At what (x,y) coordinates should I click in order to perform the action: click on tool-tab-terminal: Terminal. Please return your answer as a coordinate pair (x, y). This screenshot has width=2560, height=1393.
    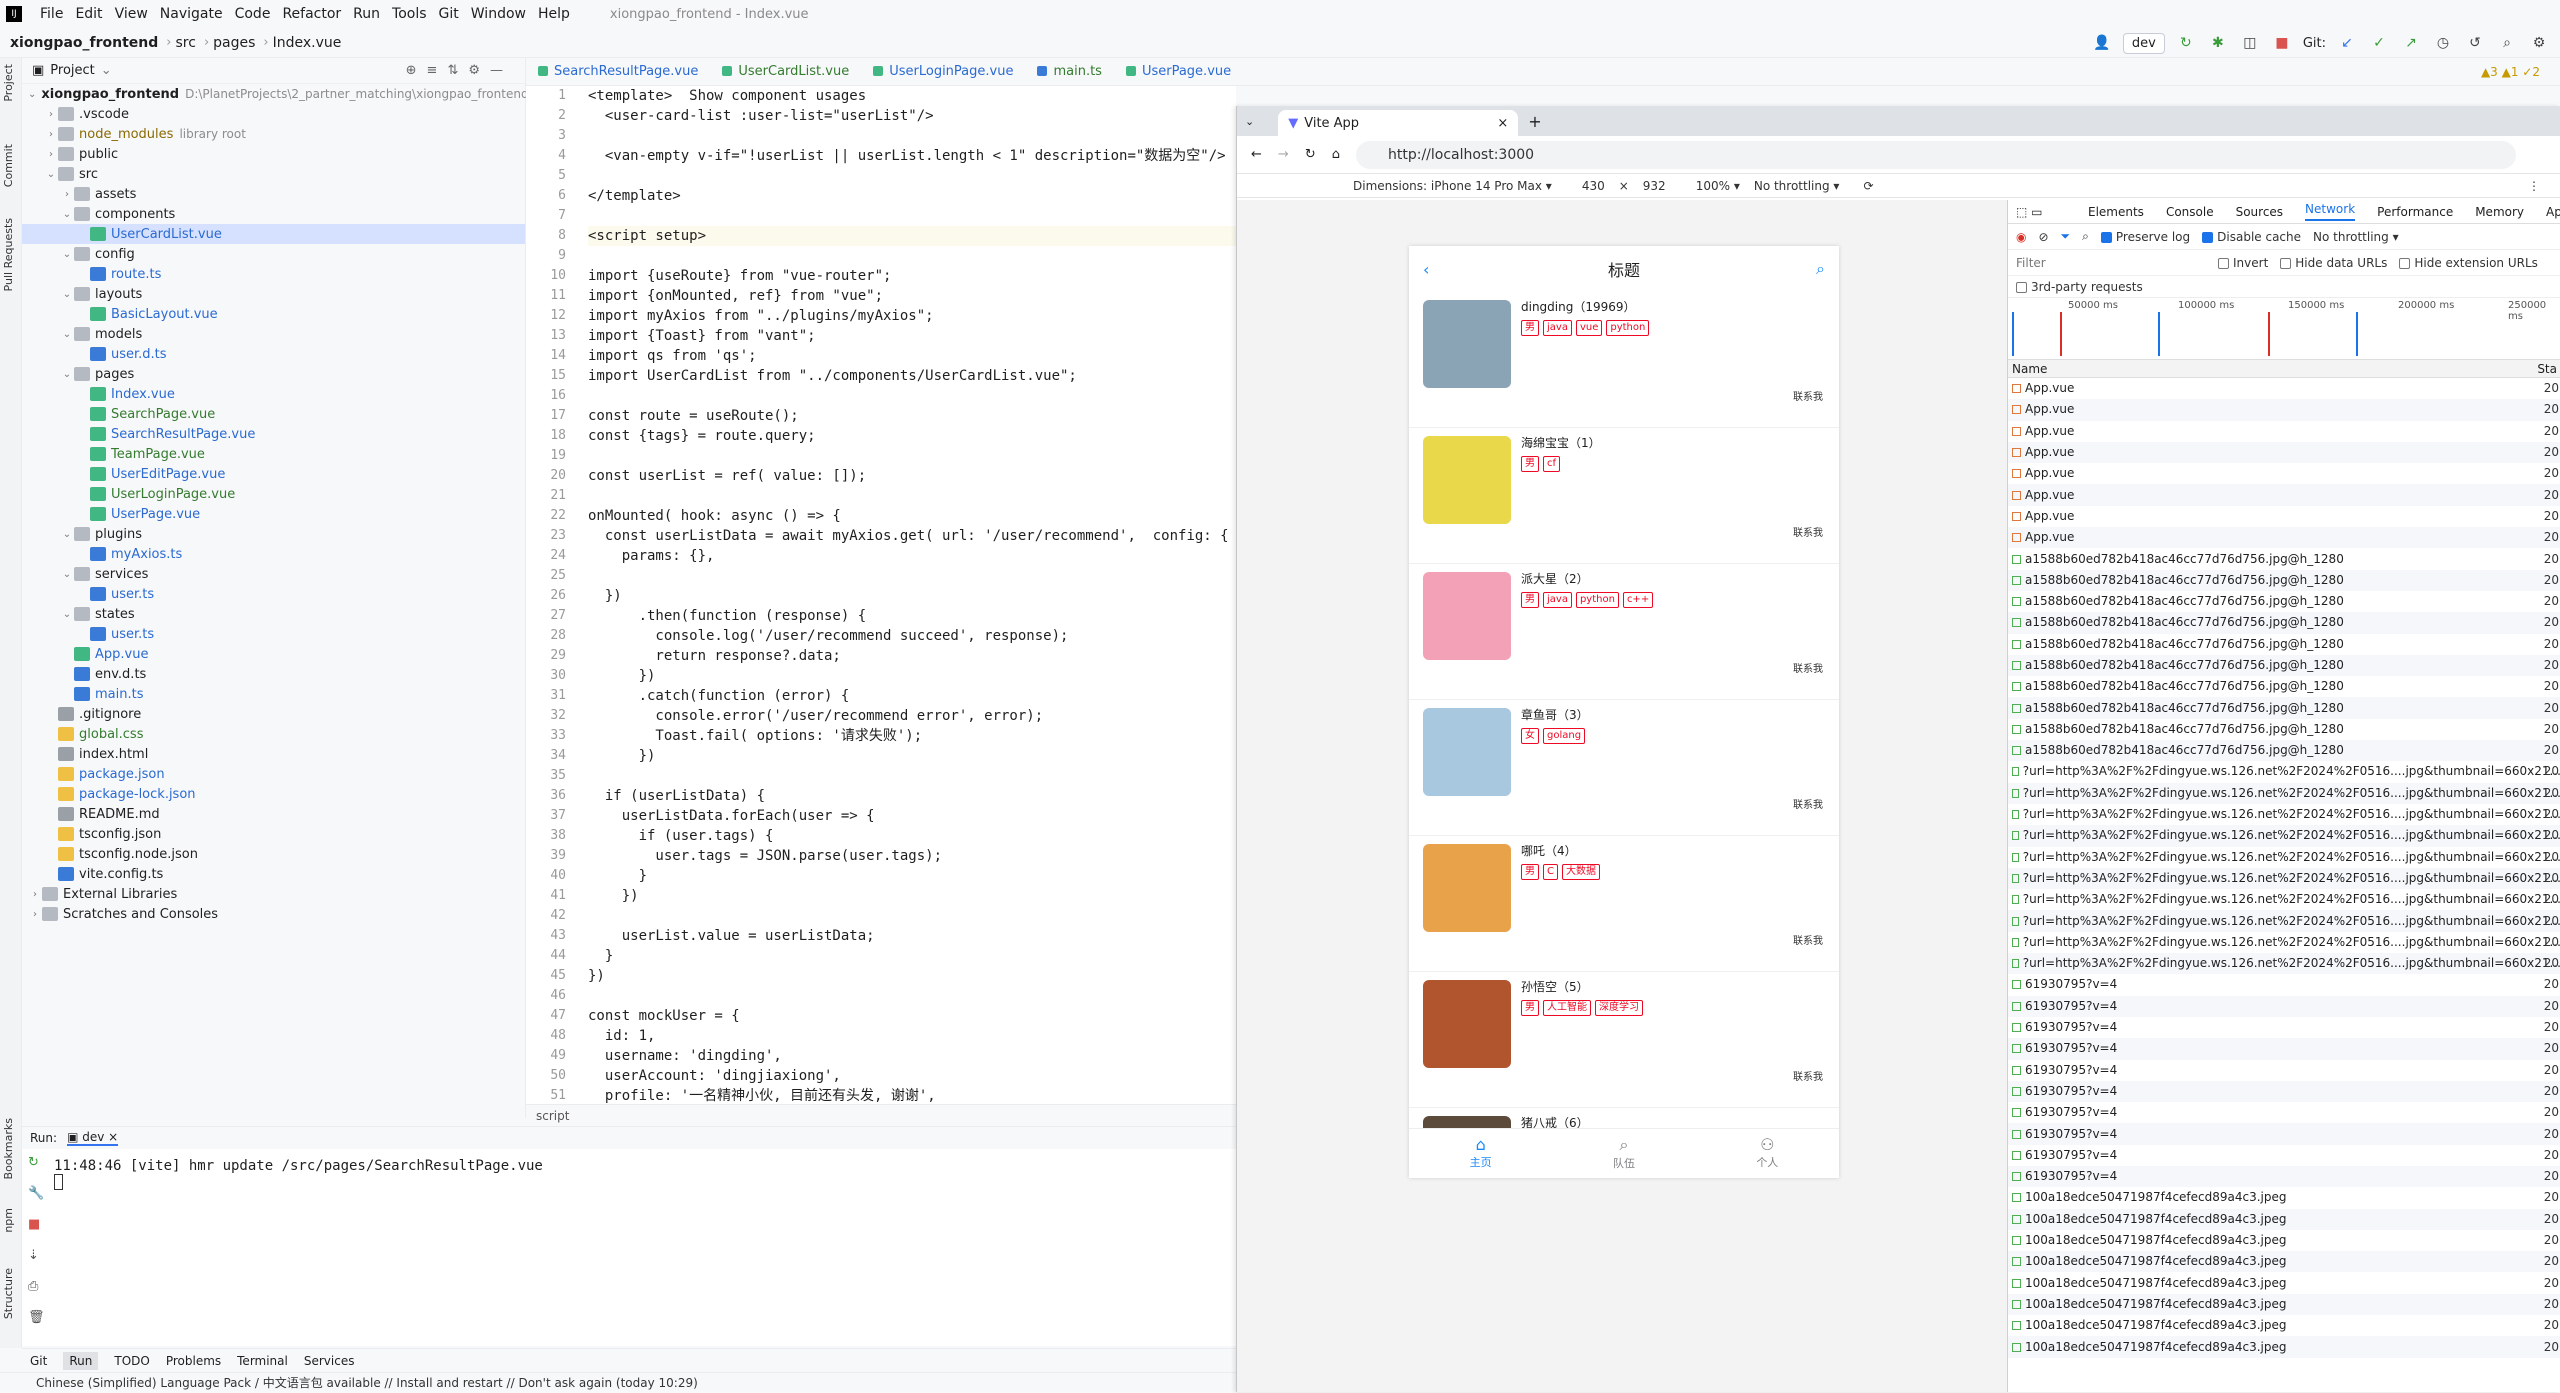
    Looking at the image, I should click on (262, 1361).